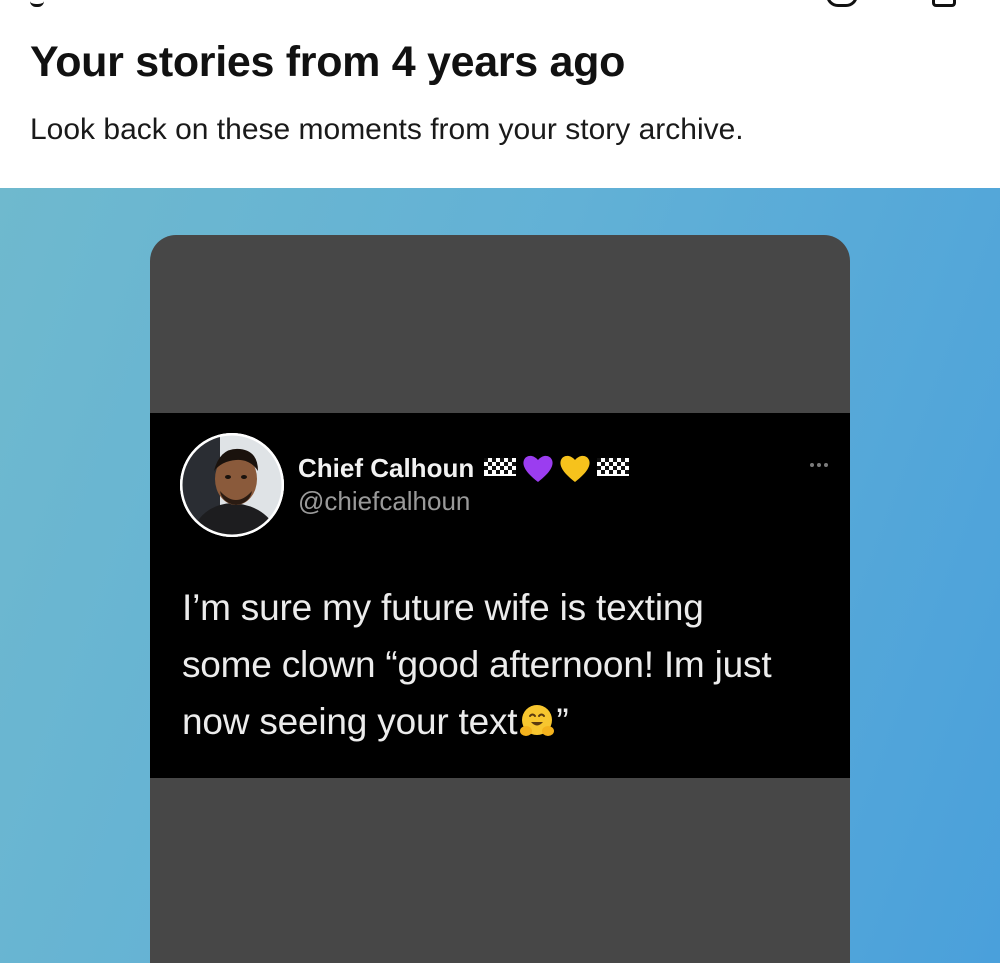 This screenshot has width=1000, height=963. What do you see at coordinates (842, 3) in the screenshot?
I see `settings-icon` at bounding box center [842, 3].